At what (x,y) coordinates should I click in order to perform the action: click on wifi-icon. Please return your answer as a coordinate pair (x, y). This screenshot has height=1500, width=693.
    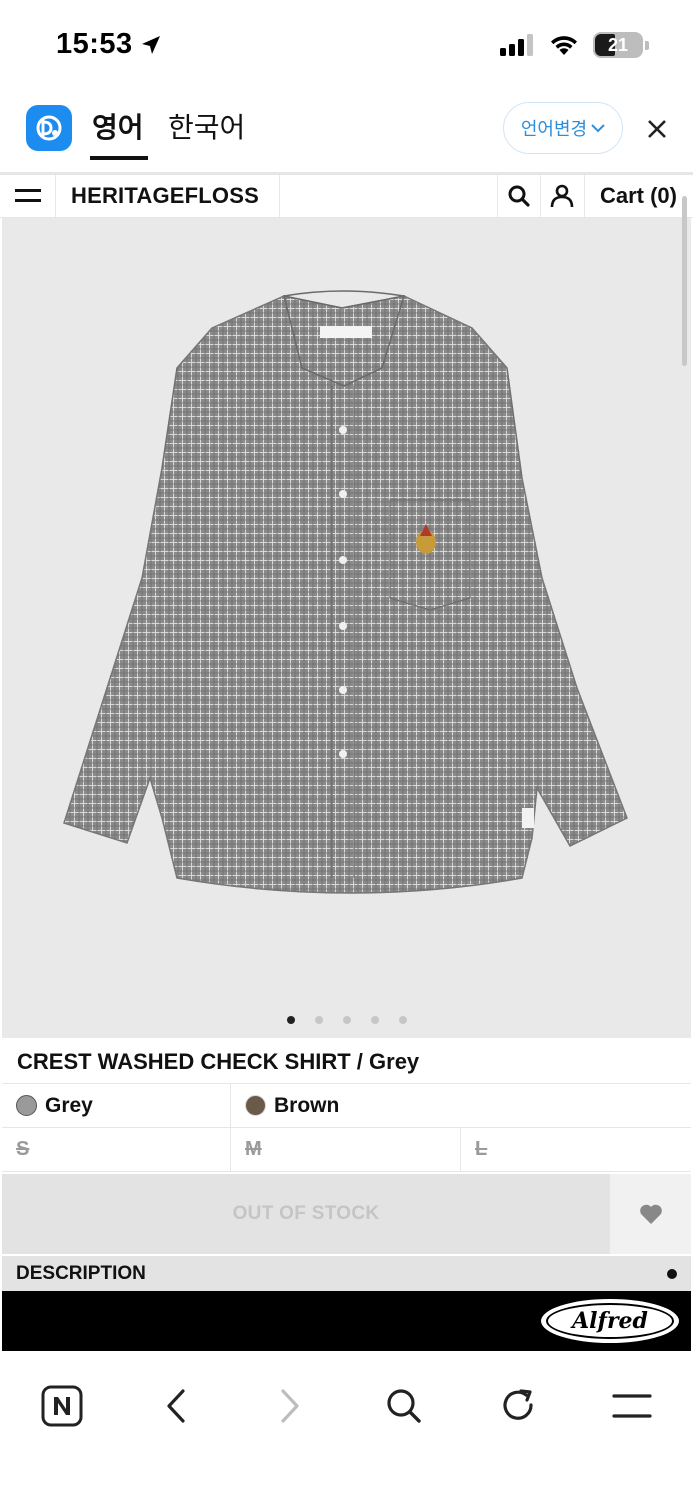
    Looking at the image, I should click on (564, 45).